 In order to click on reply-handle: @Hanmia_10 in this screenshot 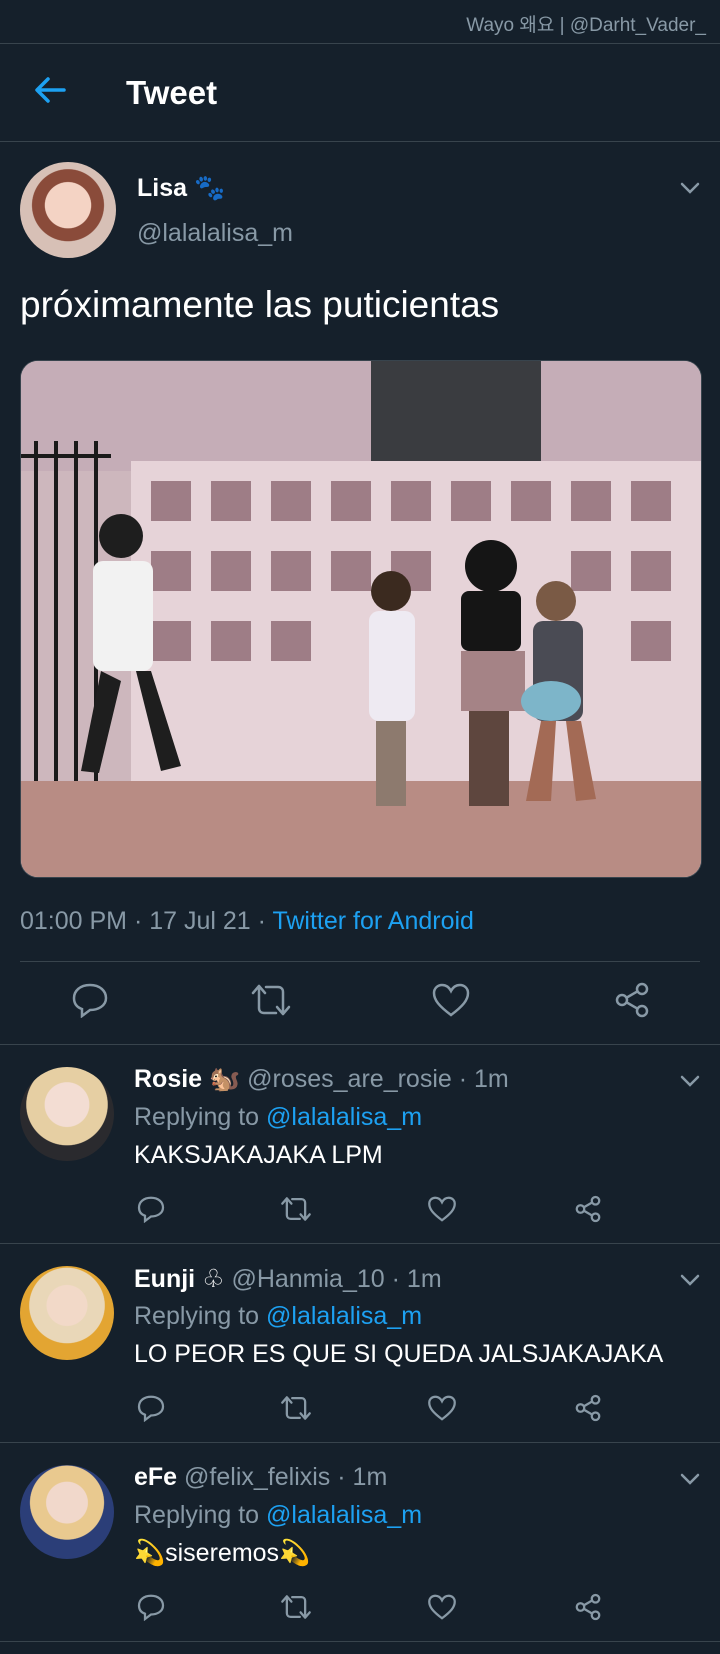, I will do `click(307, 1279)`.